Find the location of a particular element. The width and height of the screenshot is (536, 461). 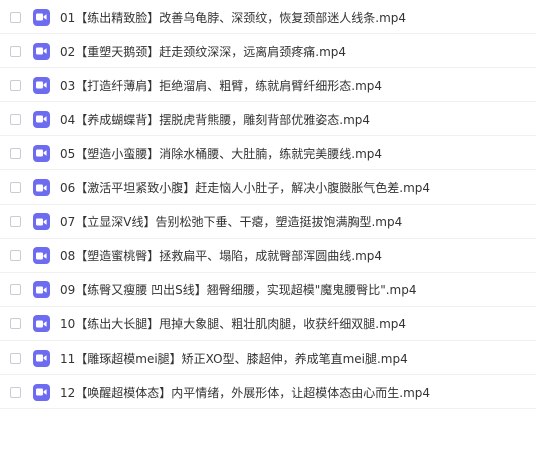

file-row: 08【塑造蜜桃臀】拯救扁平、塌陷，成就臀部浑圆曲线.mp4 is located at coordinates (268, 256).